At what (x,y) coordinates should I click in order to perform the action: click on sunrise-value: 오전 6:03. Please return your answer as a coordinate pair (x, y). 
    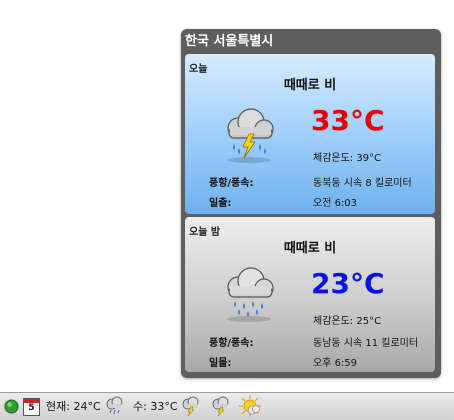
    Looking at the image, I should click on (335, 203).